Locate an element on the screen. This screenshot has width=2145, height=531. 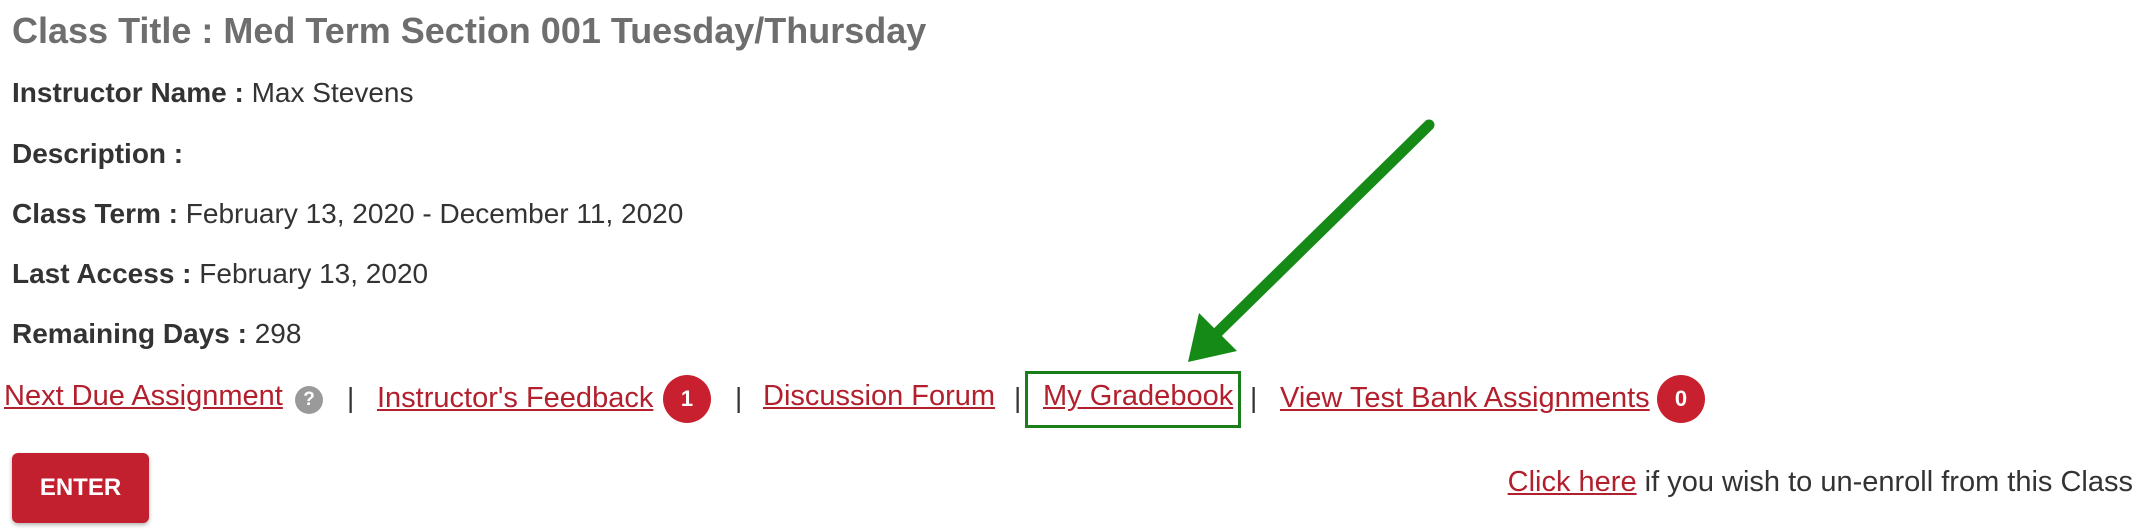
discussion-forum-link: Discussion Forum is located at coordinates (879, 396).